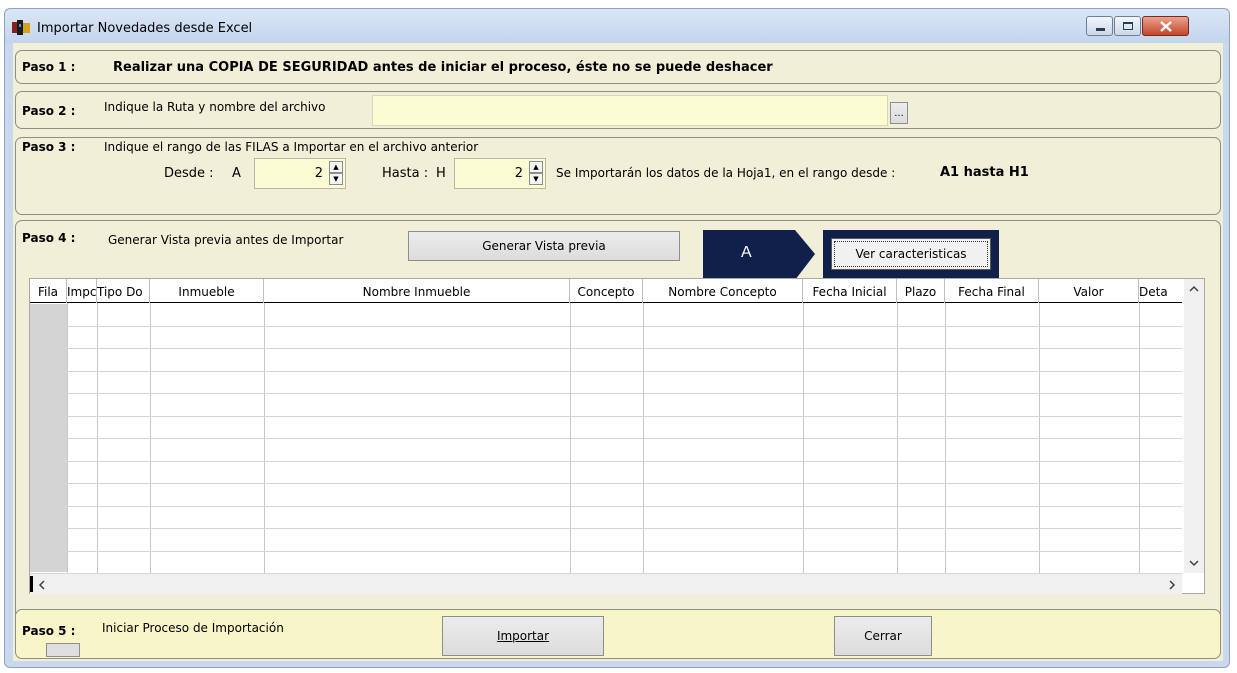  What do you see at coordinates (193, 628) in the screenshot?
I see `step5-instruction: Iniciar Proceso de Importación` at bounding box center [193, 628].